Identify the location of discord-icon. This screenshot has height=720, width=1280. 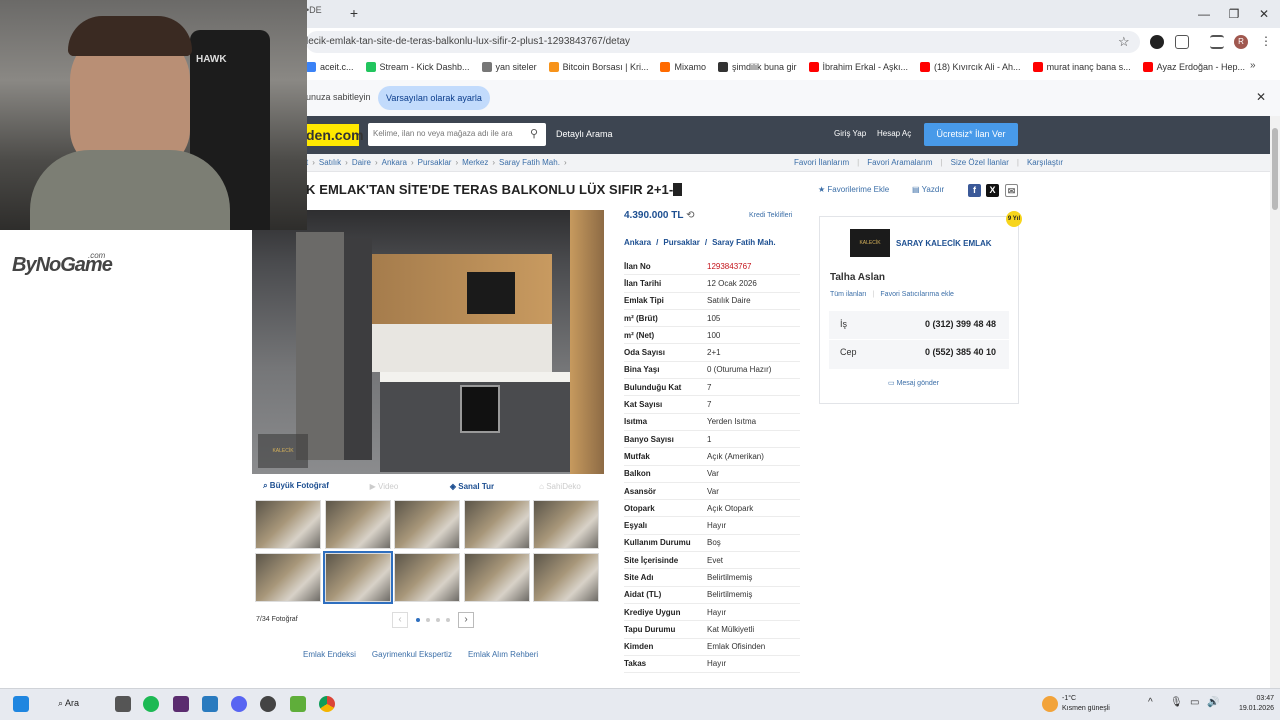
(239, 704).